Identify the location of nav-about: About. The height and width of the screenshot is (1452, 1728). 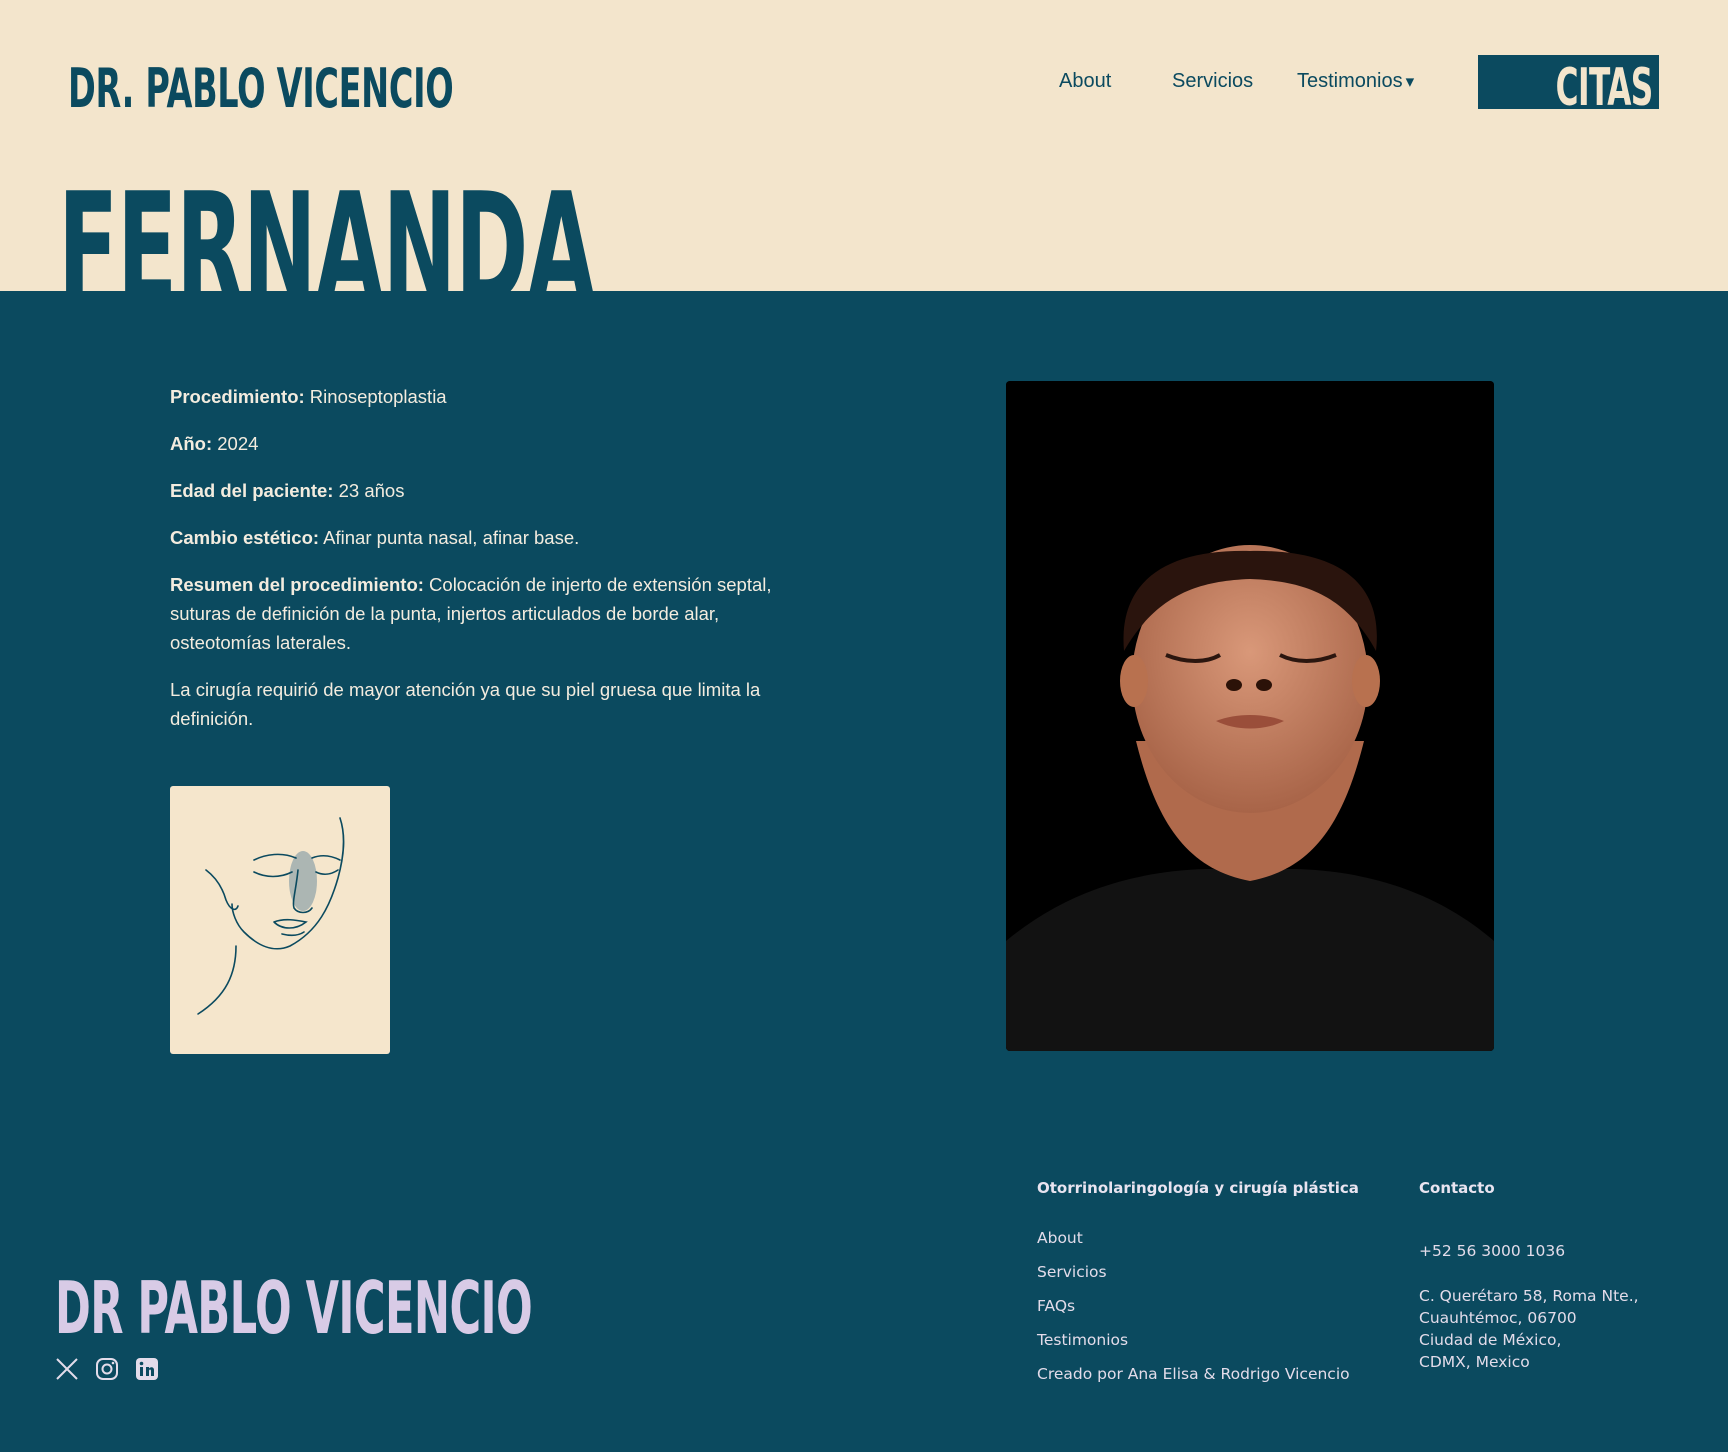
(1085, 81).